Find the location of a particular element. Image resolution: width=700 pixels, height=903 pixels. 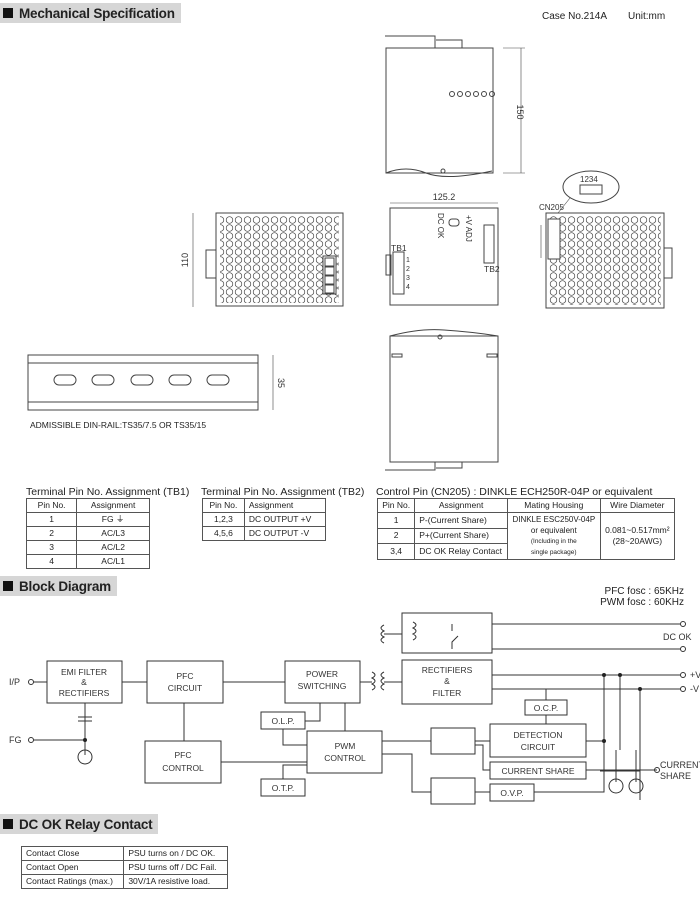

col-mating-housing: Mating Housing is located at coordinates (553, 505).